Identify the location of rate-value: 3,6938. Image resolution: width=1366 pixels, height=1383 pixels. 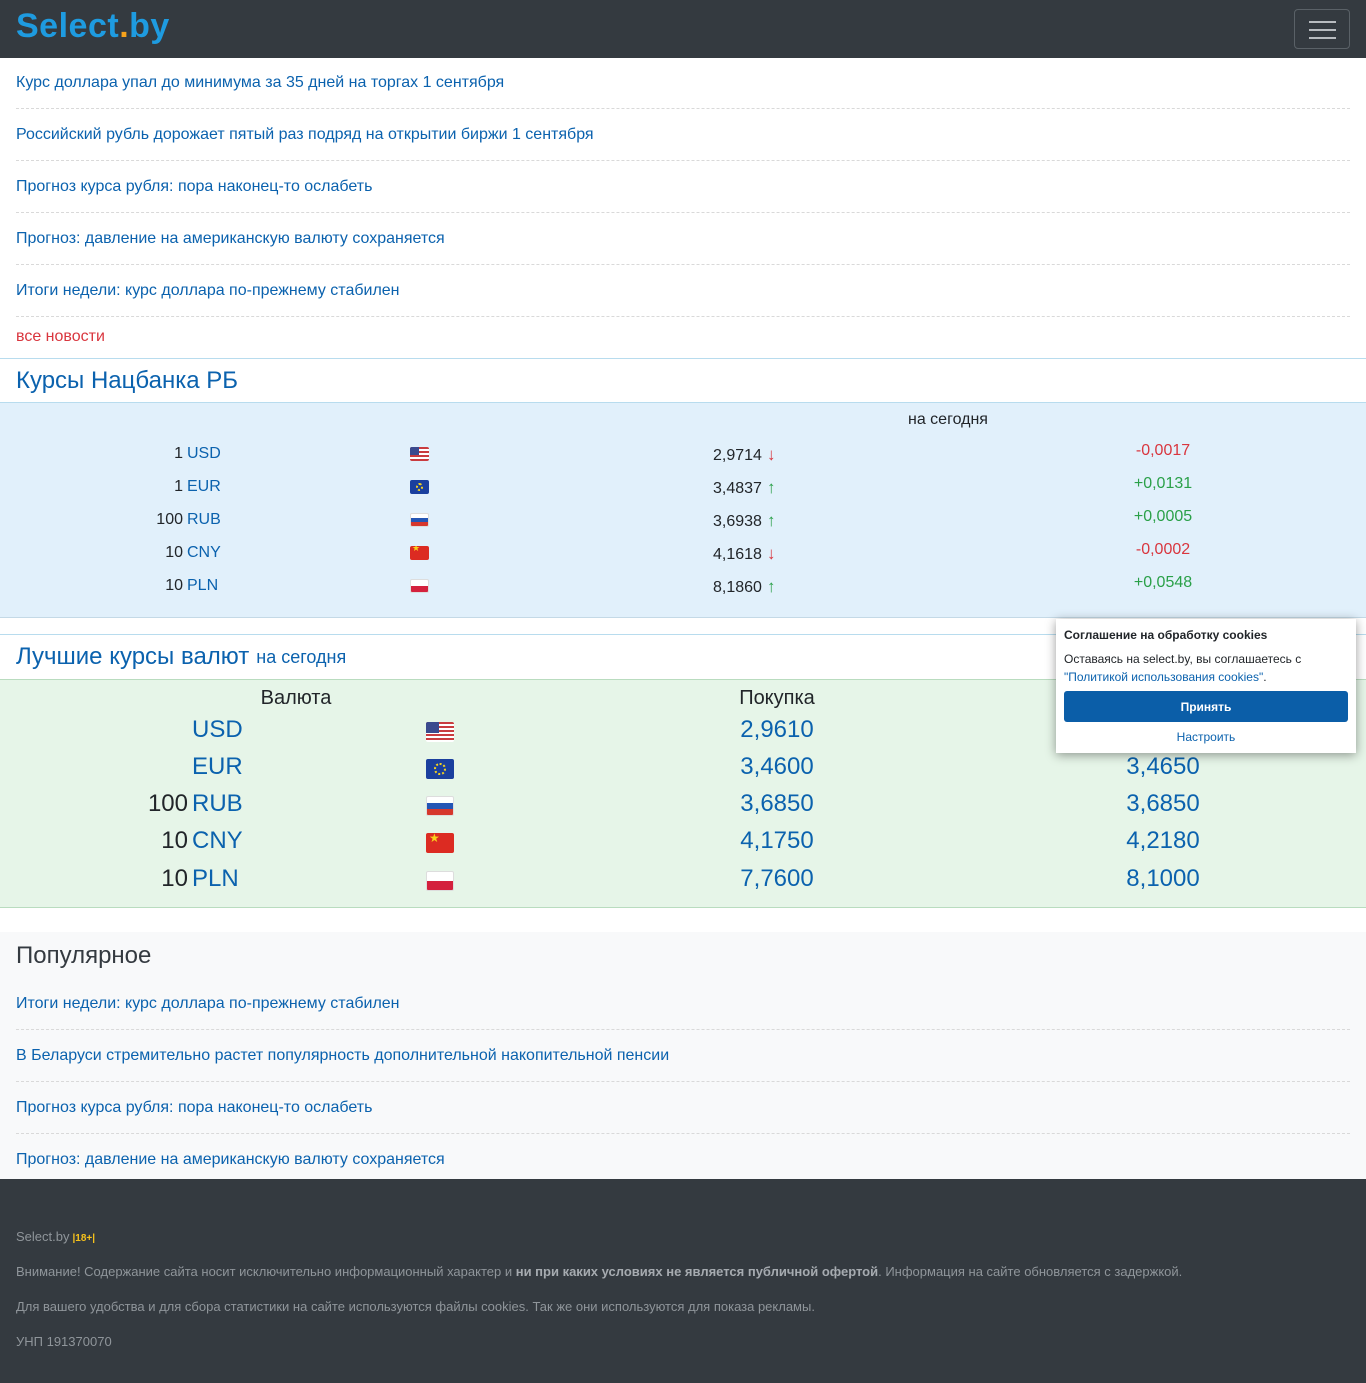
(737, 521).